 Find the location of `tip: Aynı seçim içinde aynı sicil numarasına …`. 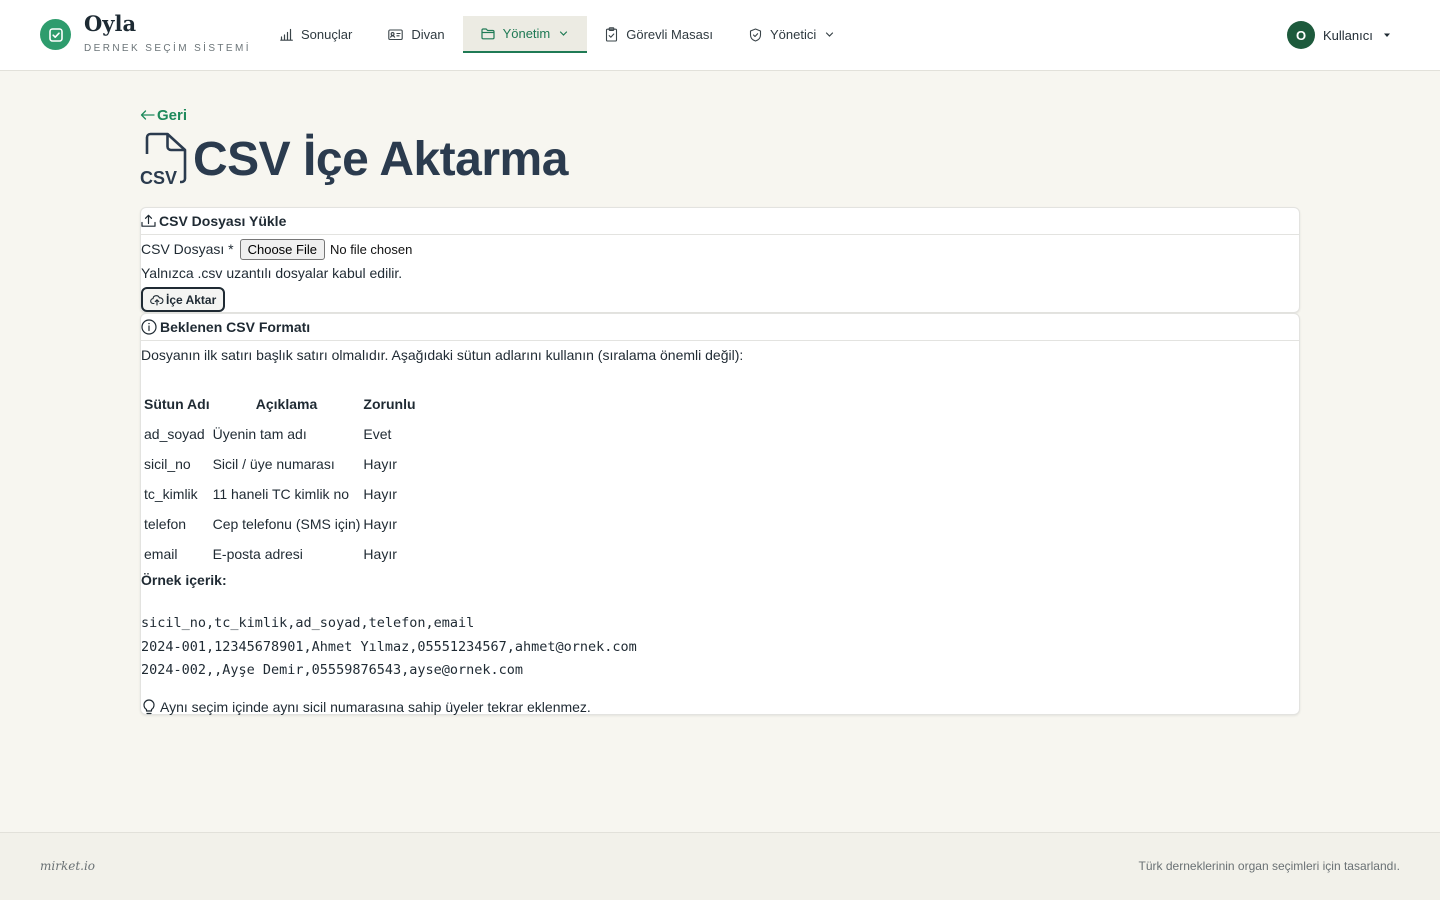

tip: Aynı seçim içinde aynı sicil numarasına … is located at coordinates (720, 707).